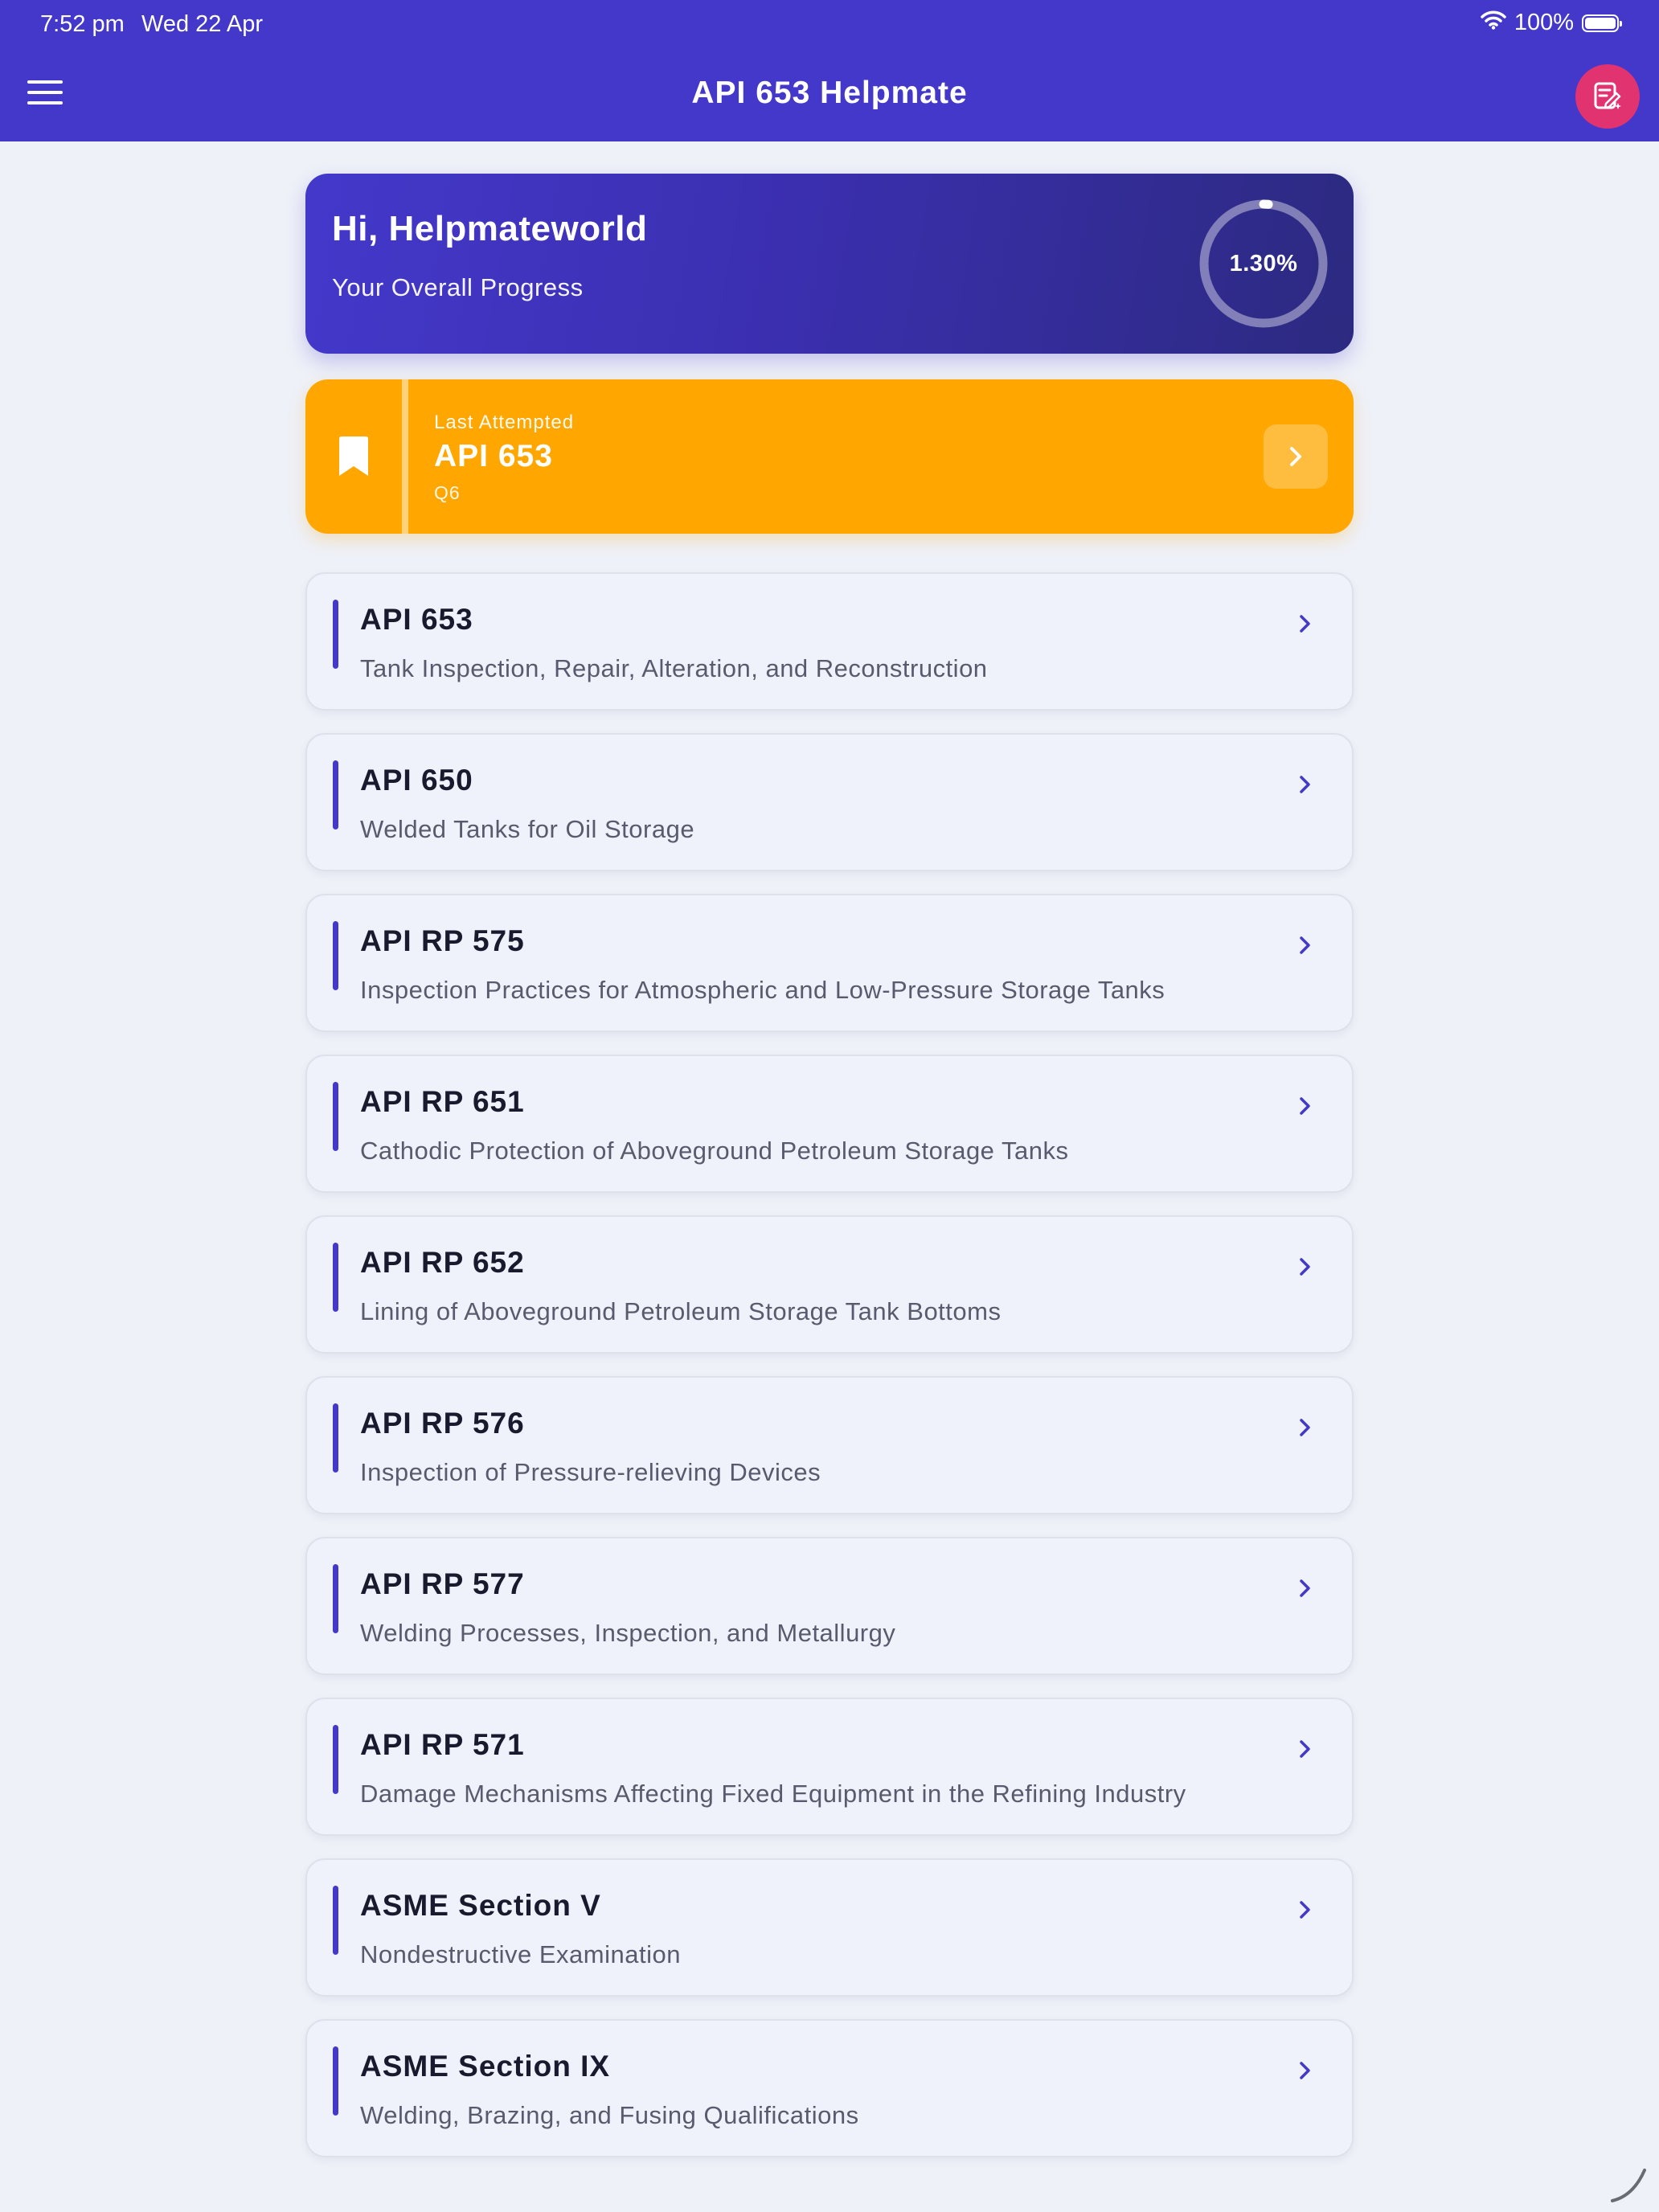 Image resolution: width=1659 pixels, height=2212 pixels. I want to click on app-bar: API 653 Helpmate, so click(829, 96).